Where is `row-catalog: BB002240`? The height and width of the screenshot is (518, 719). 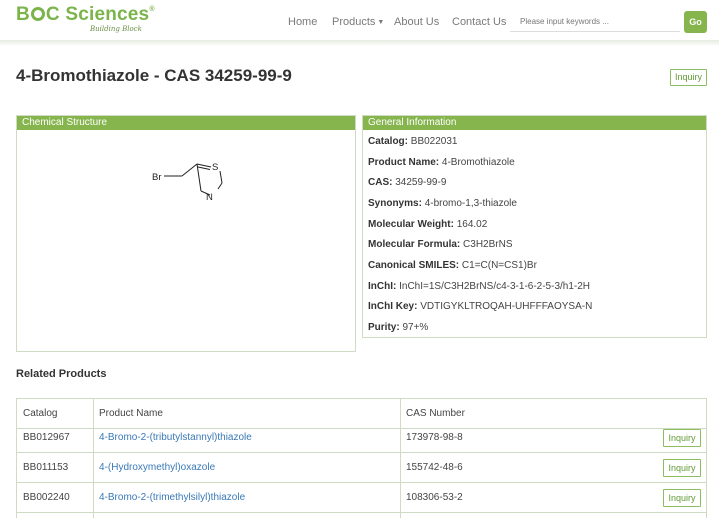
row-catalog: BB002240 is located at coordinates (46, 497).